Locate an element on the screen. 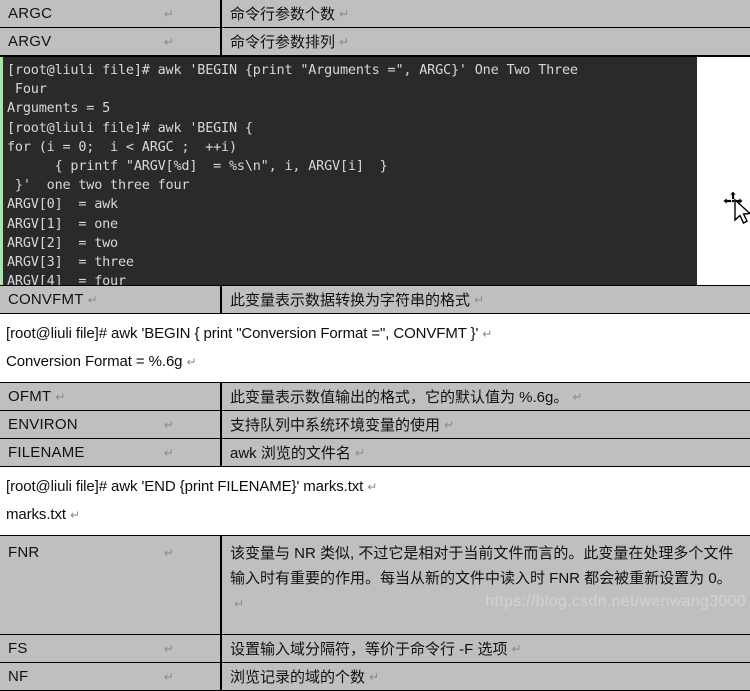  variable-name-fs: FS is located at coordinates (18, 648).